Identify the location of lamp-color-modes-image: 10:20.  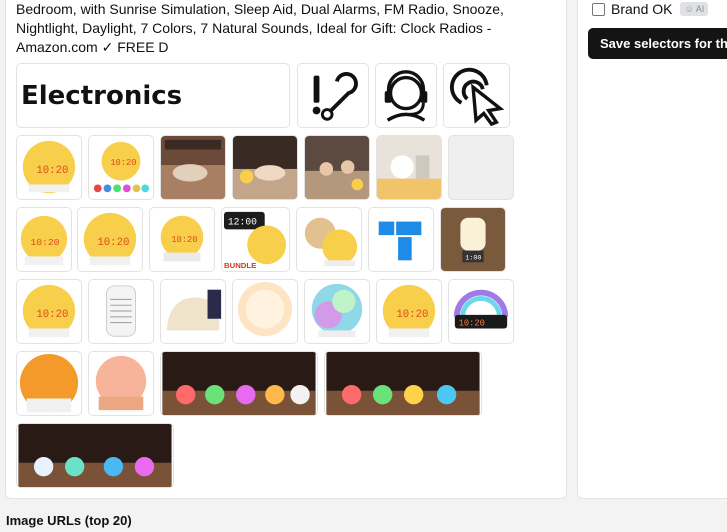
(121, 167).